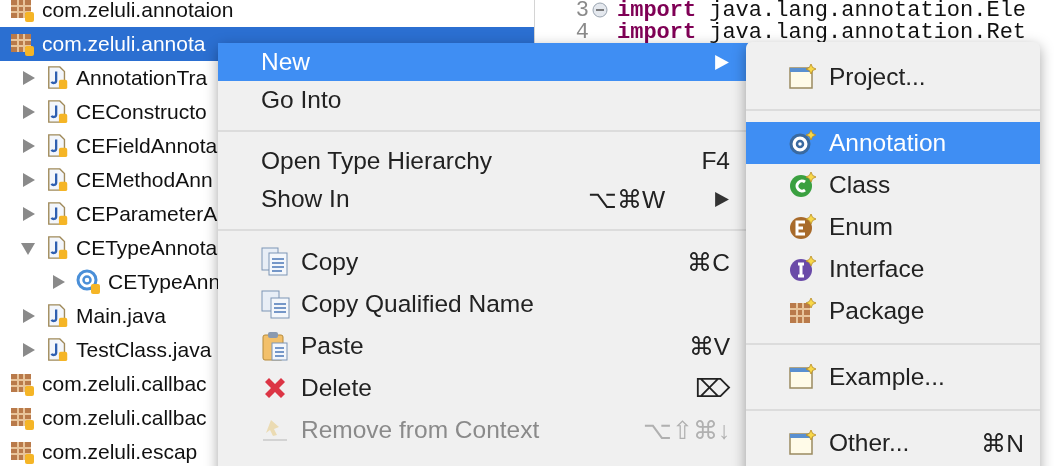  What do you see at coordinates (138, 11) in the screenshot?
I see `tree-item-label: com.zeluli.annotaion` at bounding box center [138, 11].